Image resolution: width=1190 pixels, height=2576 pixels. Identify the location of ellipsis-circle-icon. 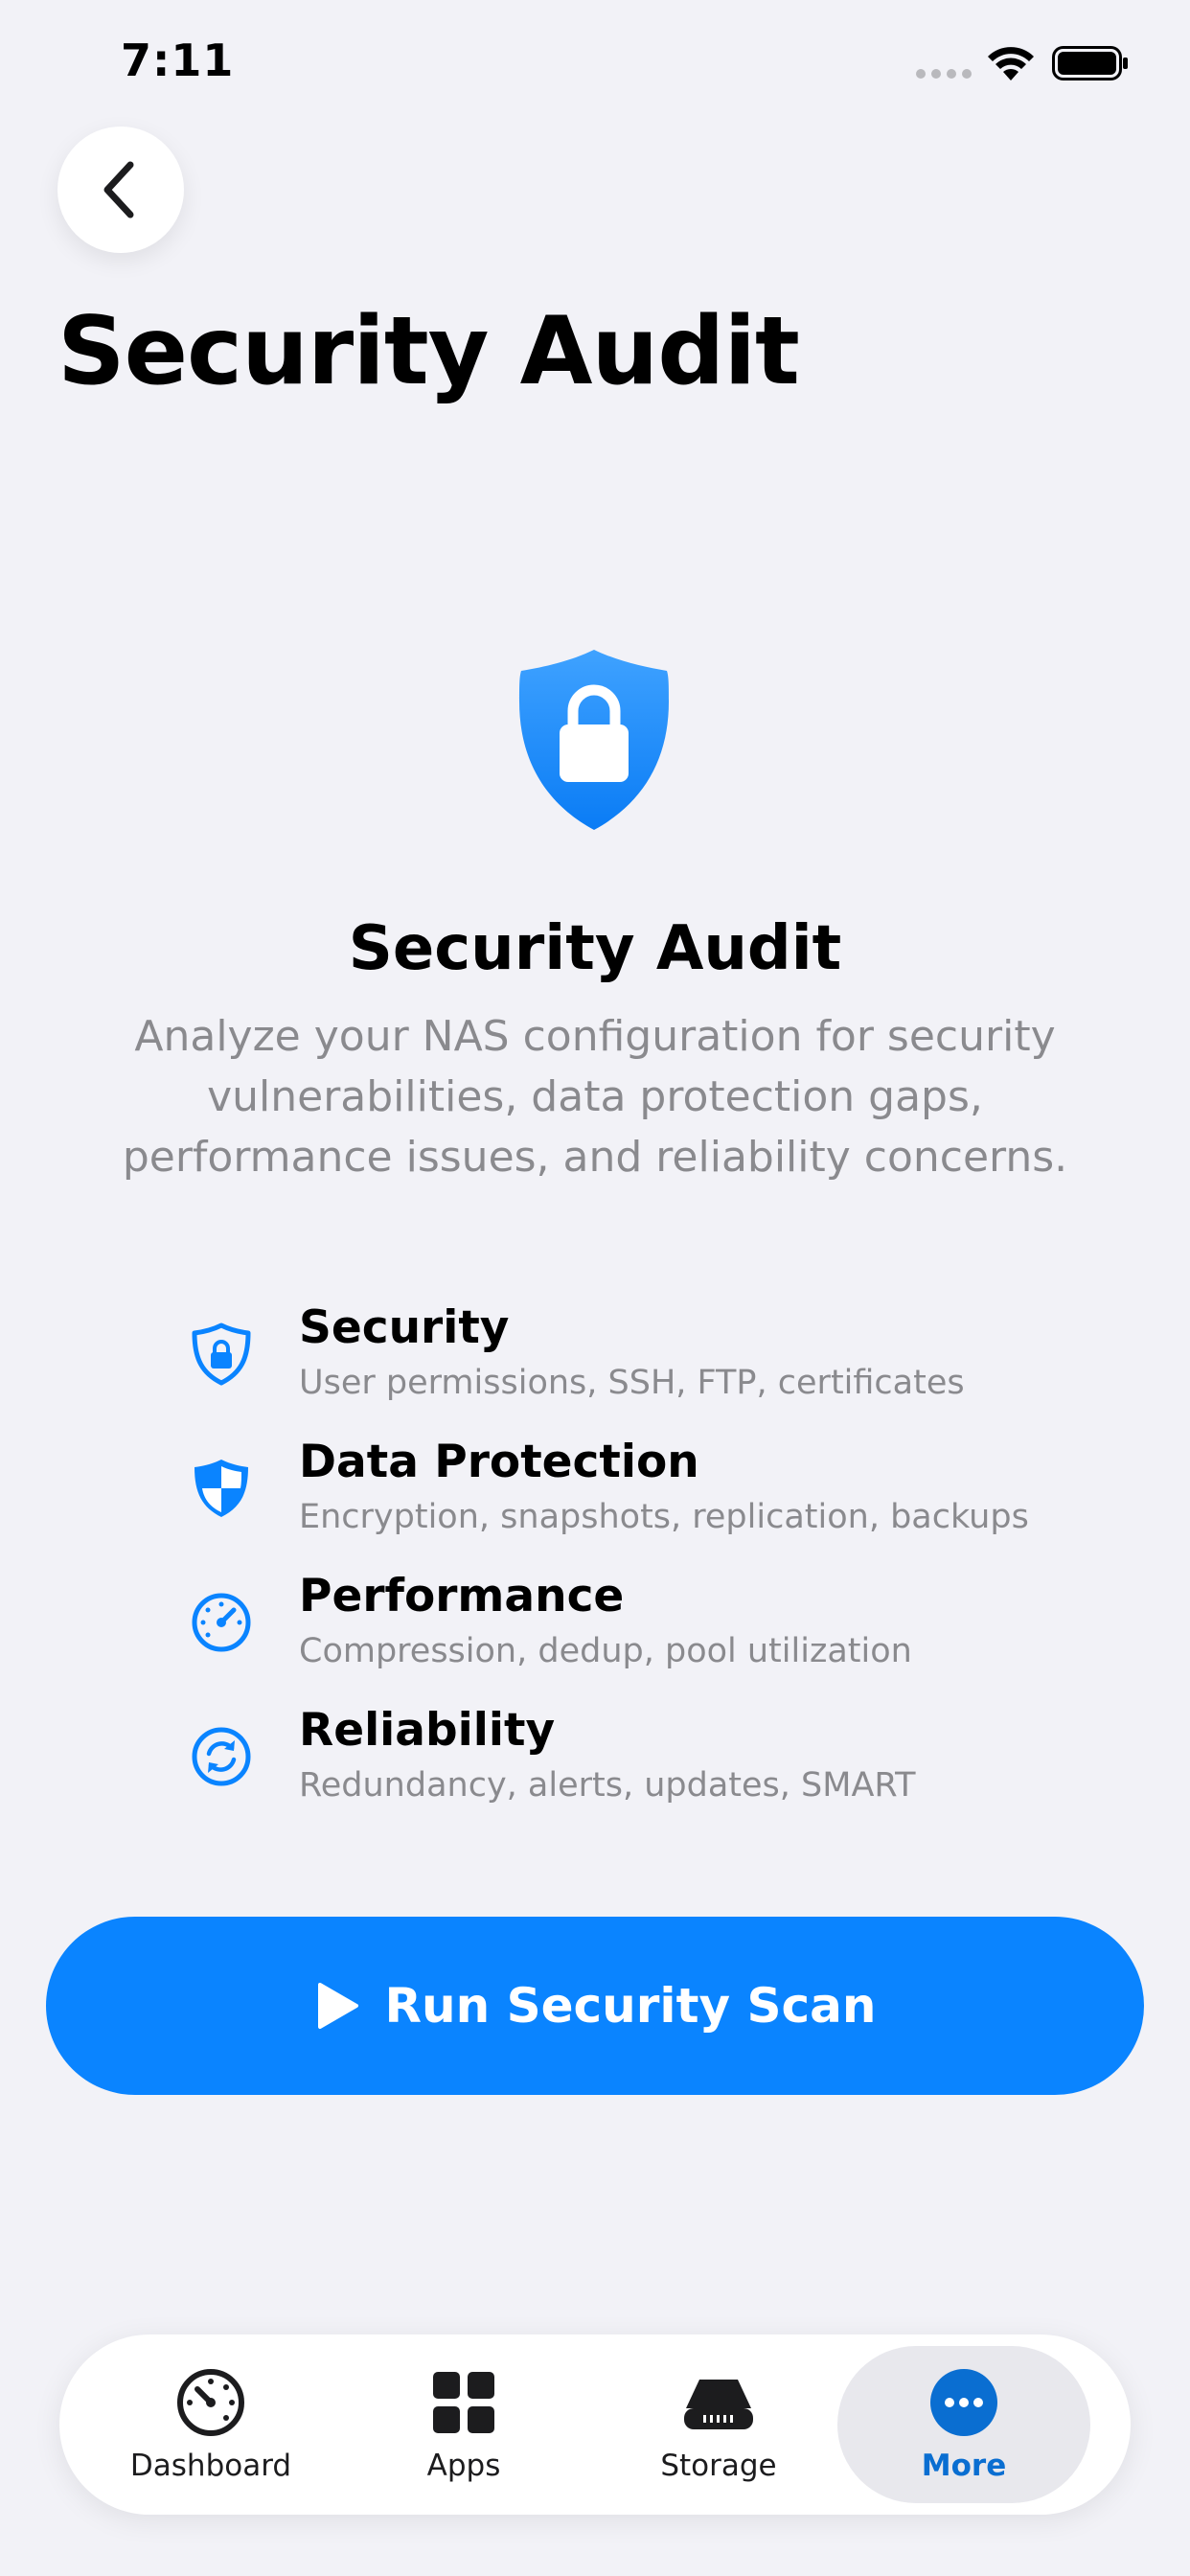
(964, 2402).